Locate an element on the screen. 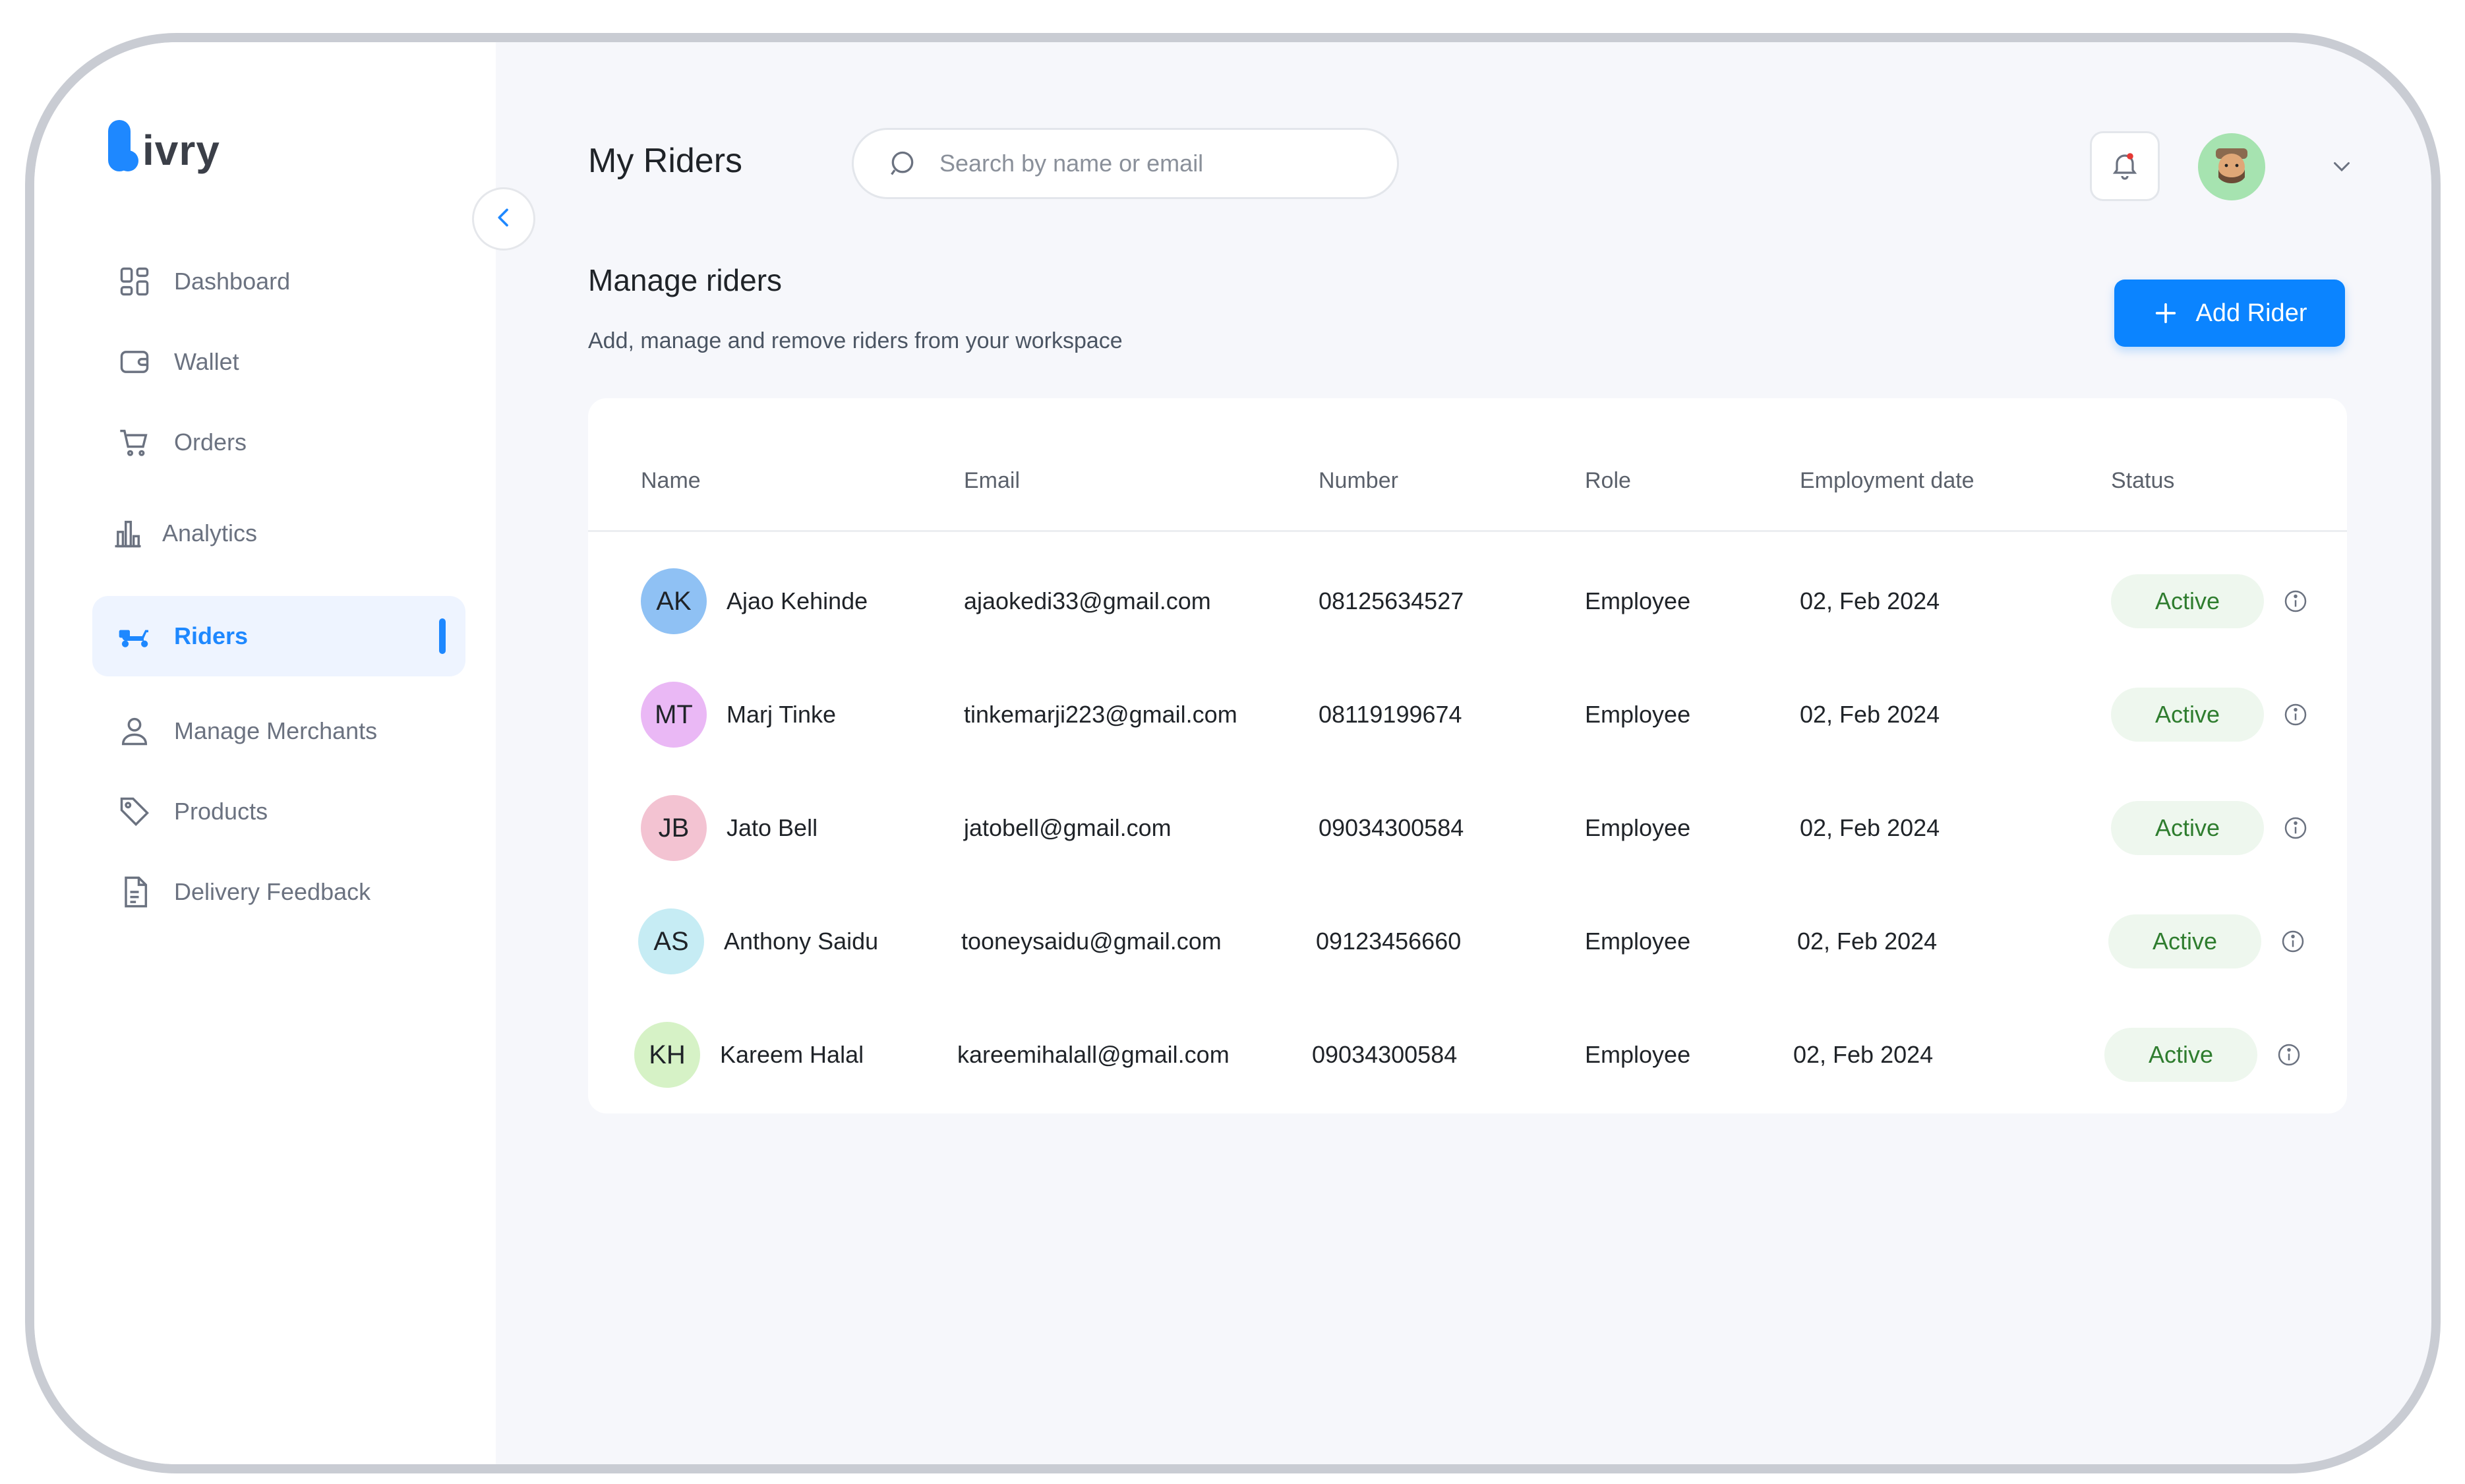  rider-name-cell: KH Kareem Halal is located at coordinates (749, 1055).